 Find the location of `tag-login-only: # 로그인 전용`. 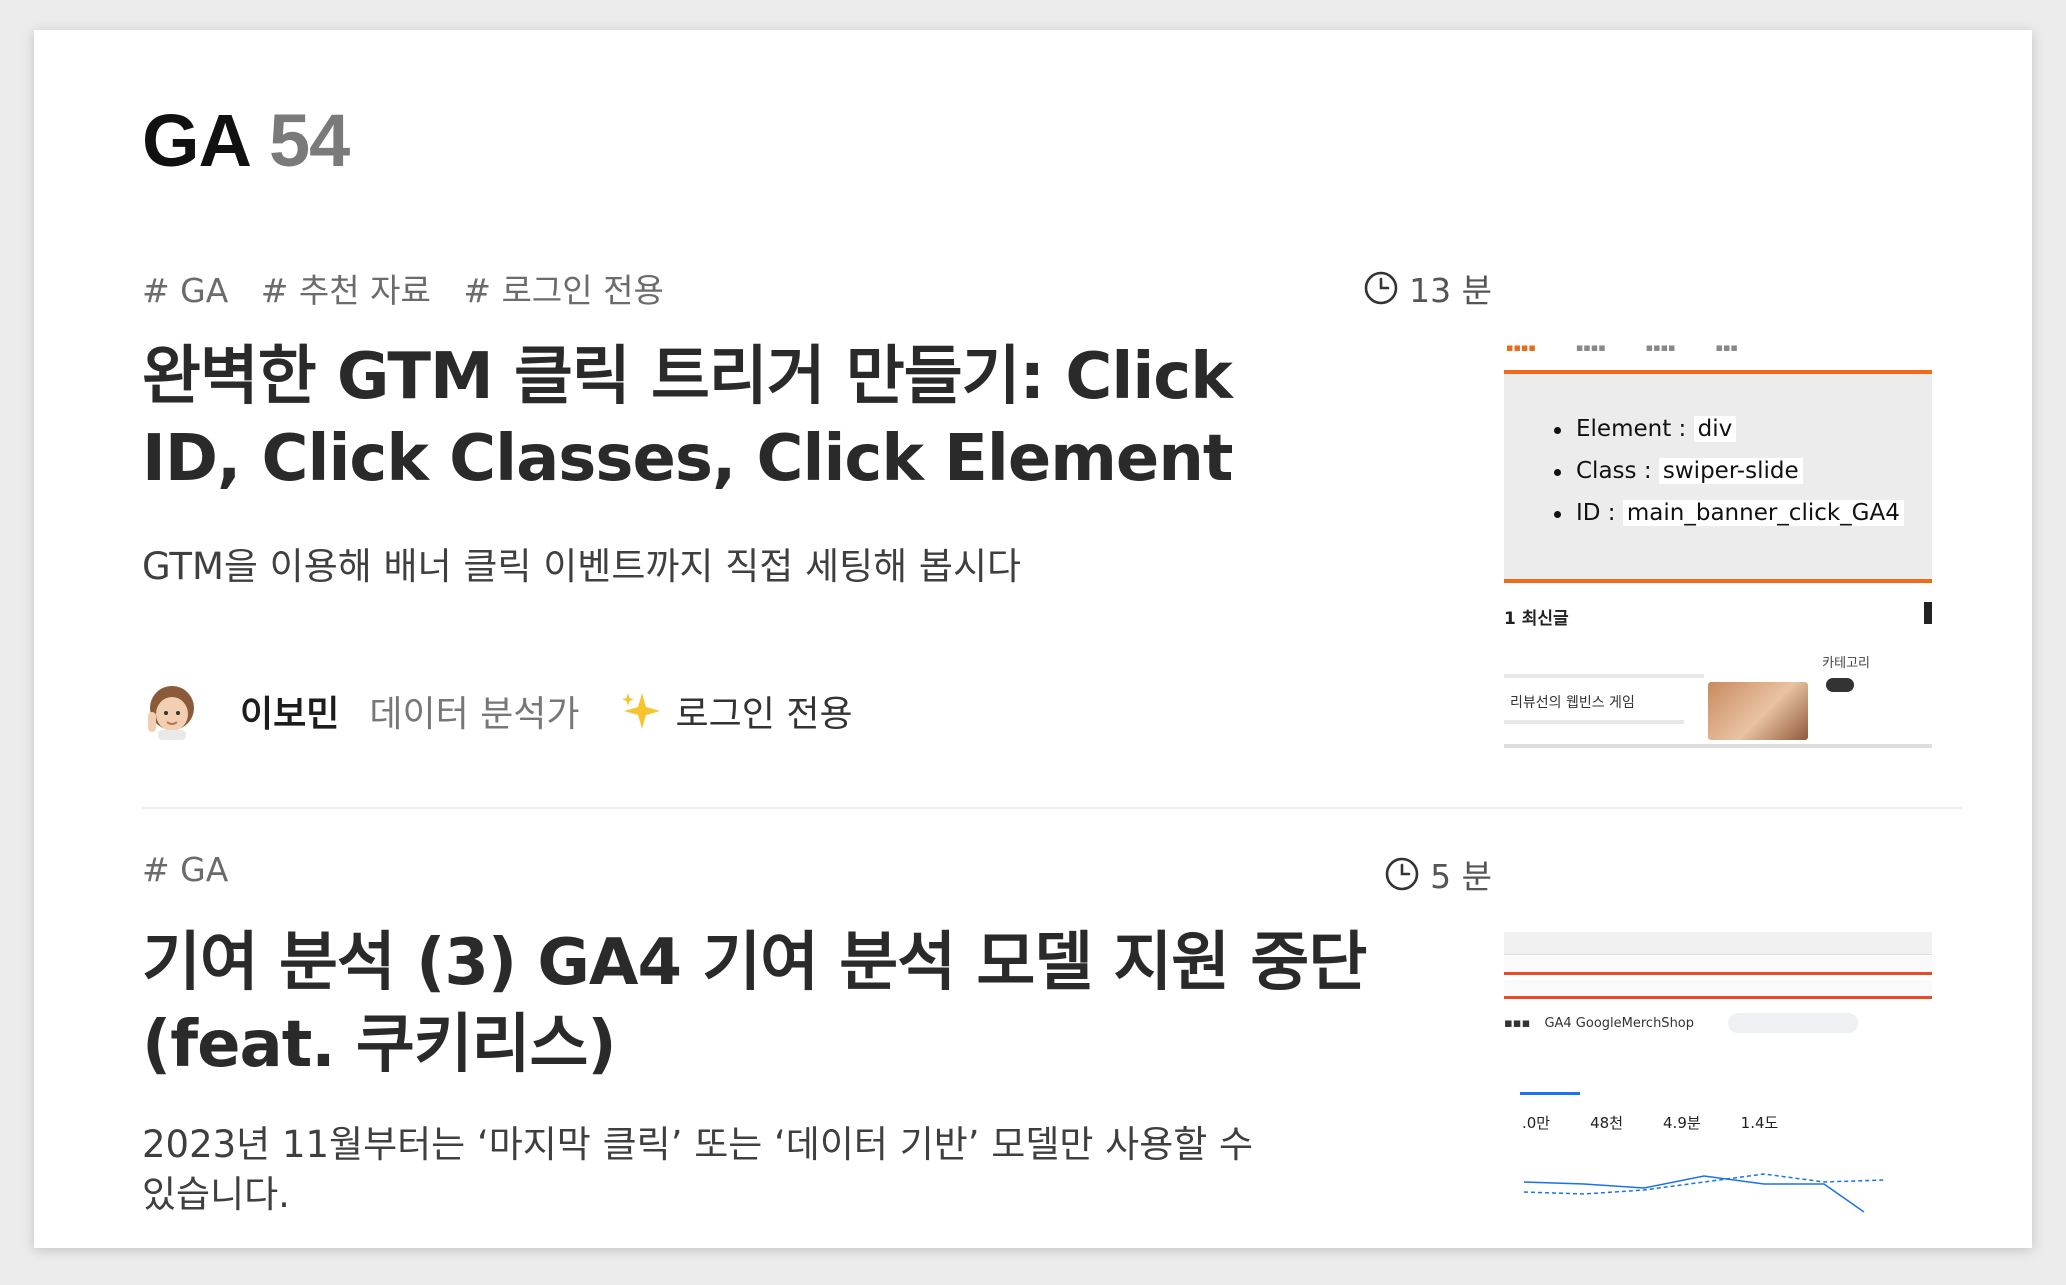

tag-login-only: # 로그인 전용 is located at coordinates (563, 290).